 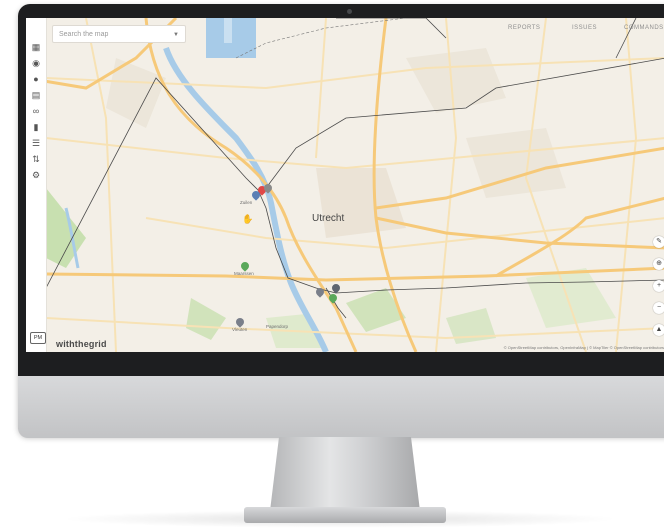 What do you see at coordinates (349, 11) in the screenshot?
I see `camera-dot` at bounding box center [349, 11].